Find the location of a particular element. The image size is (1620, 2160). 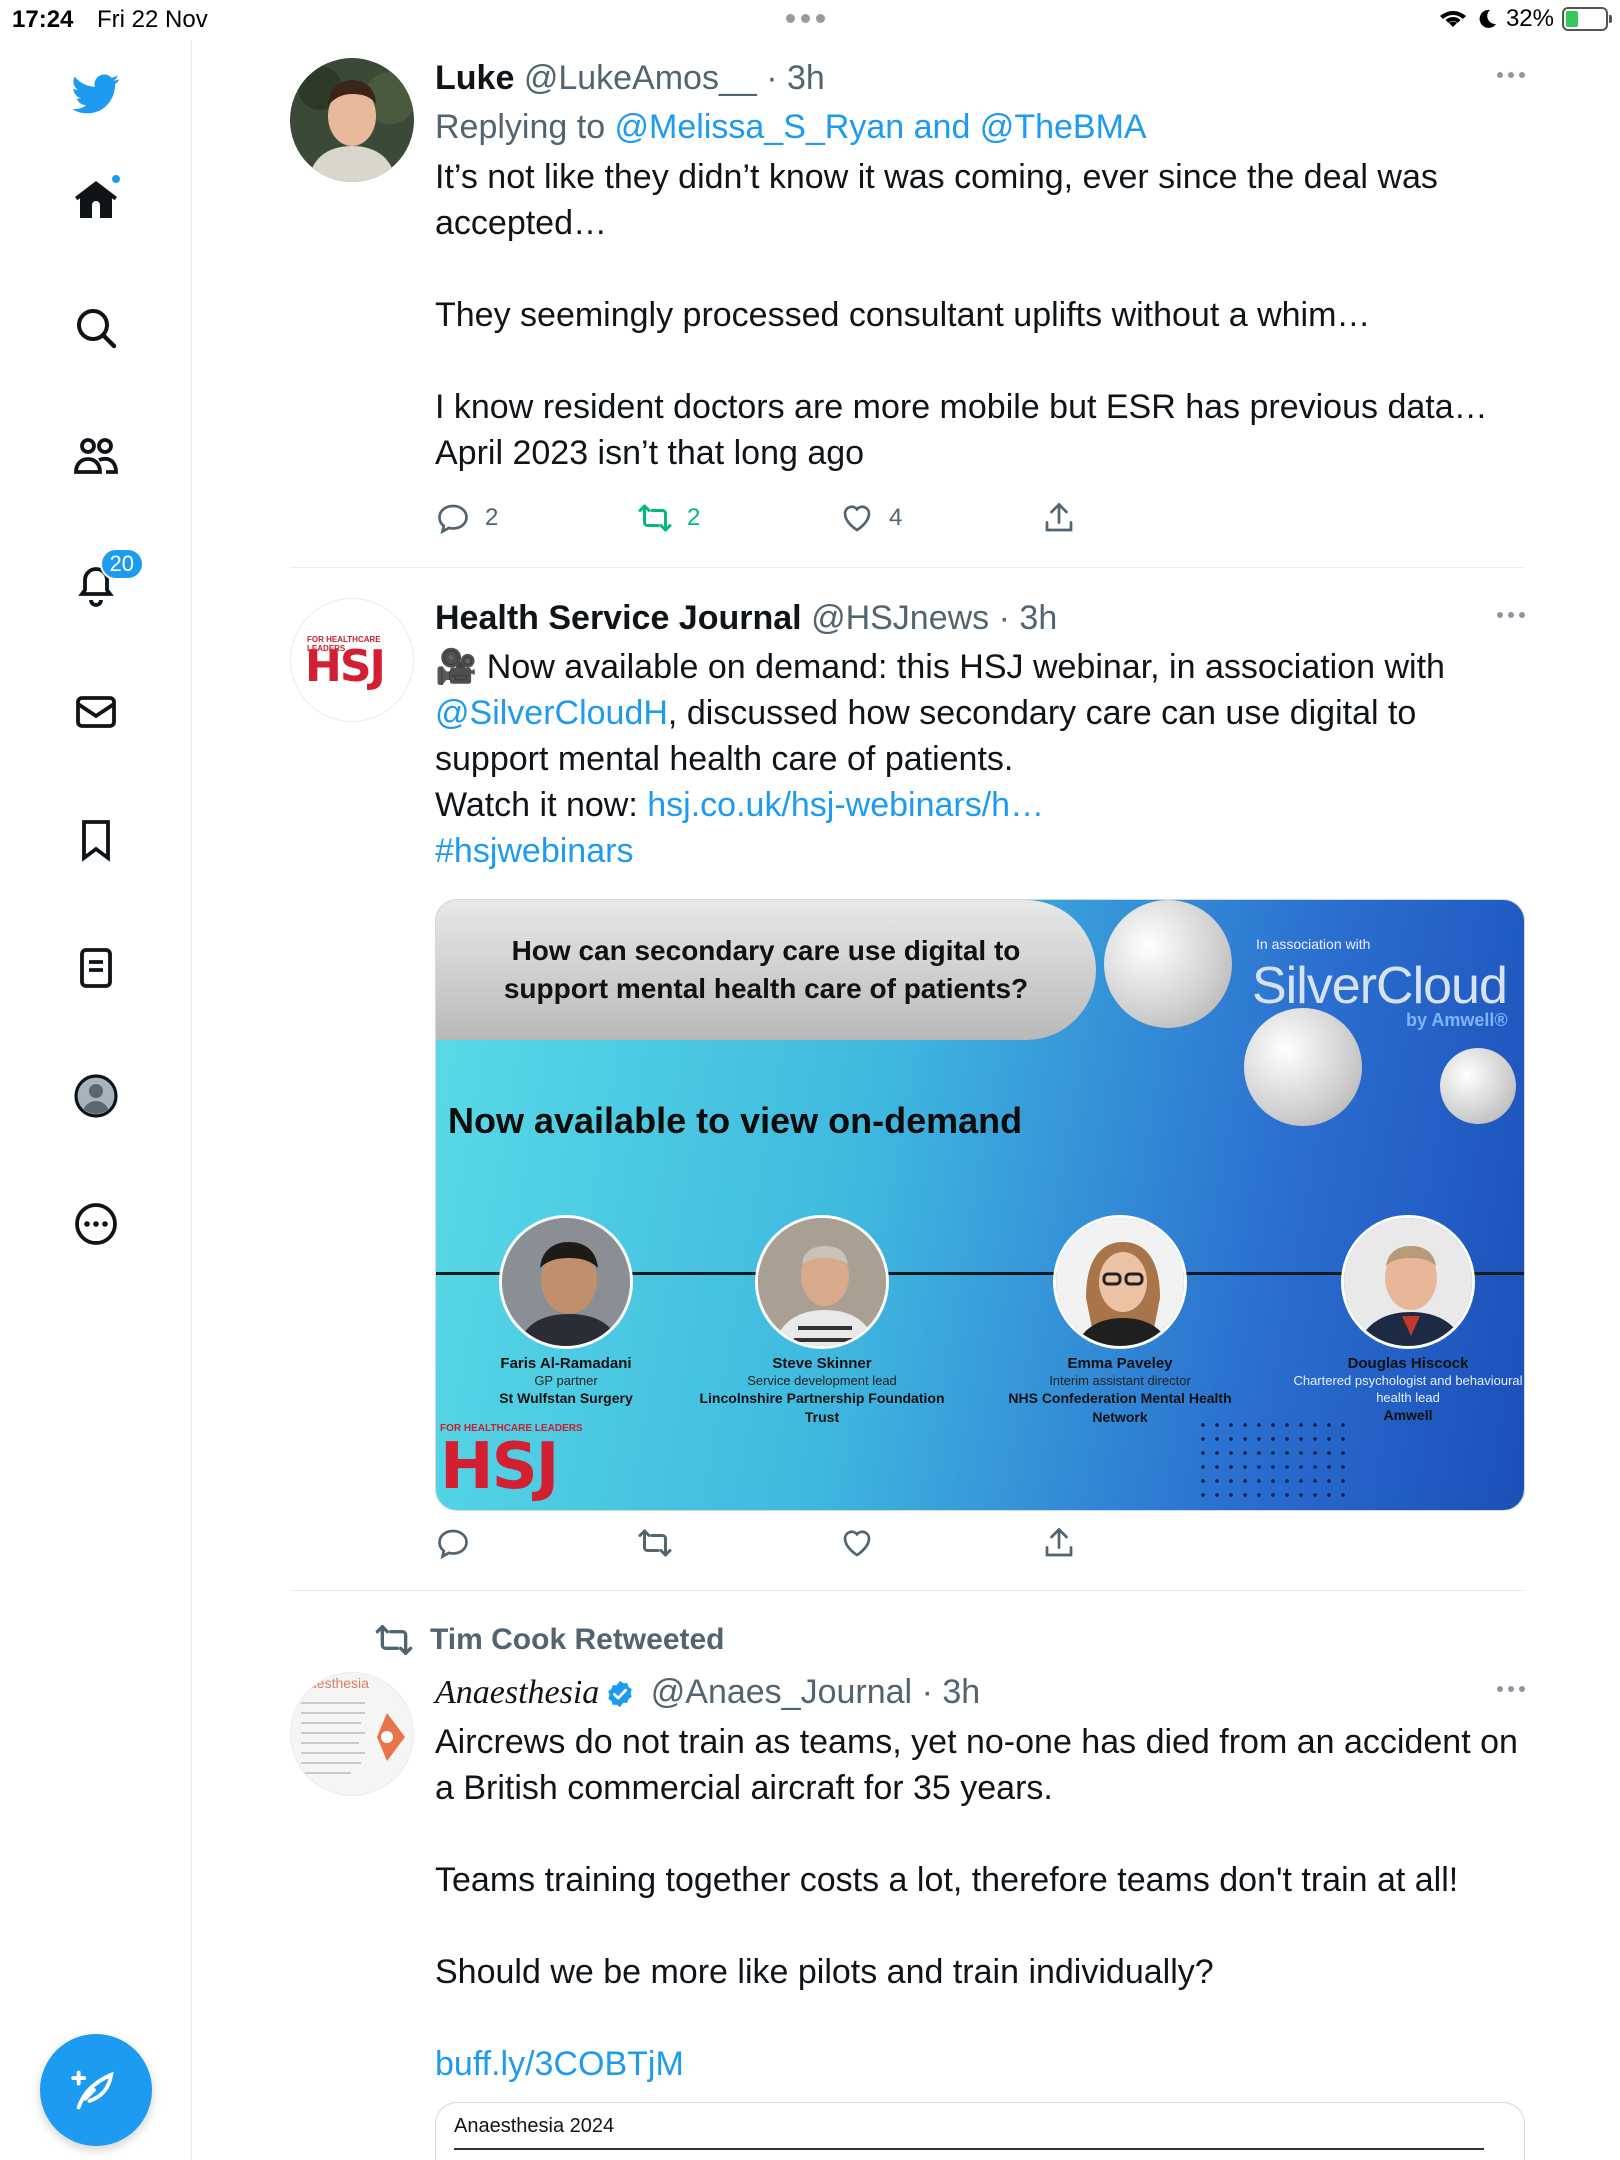

moon-icon is located at coordinates (1487, 18).